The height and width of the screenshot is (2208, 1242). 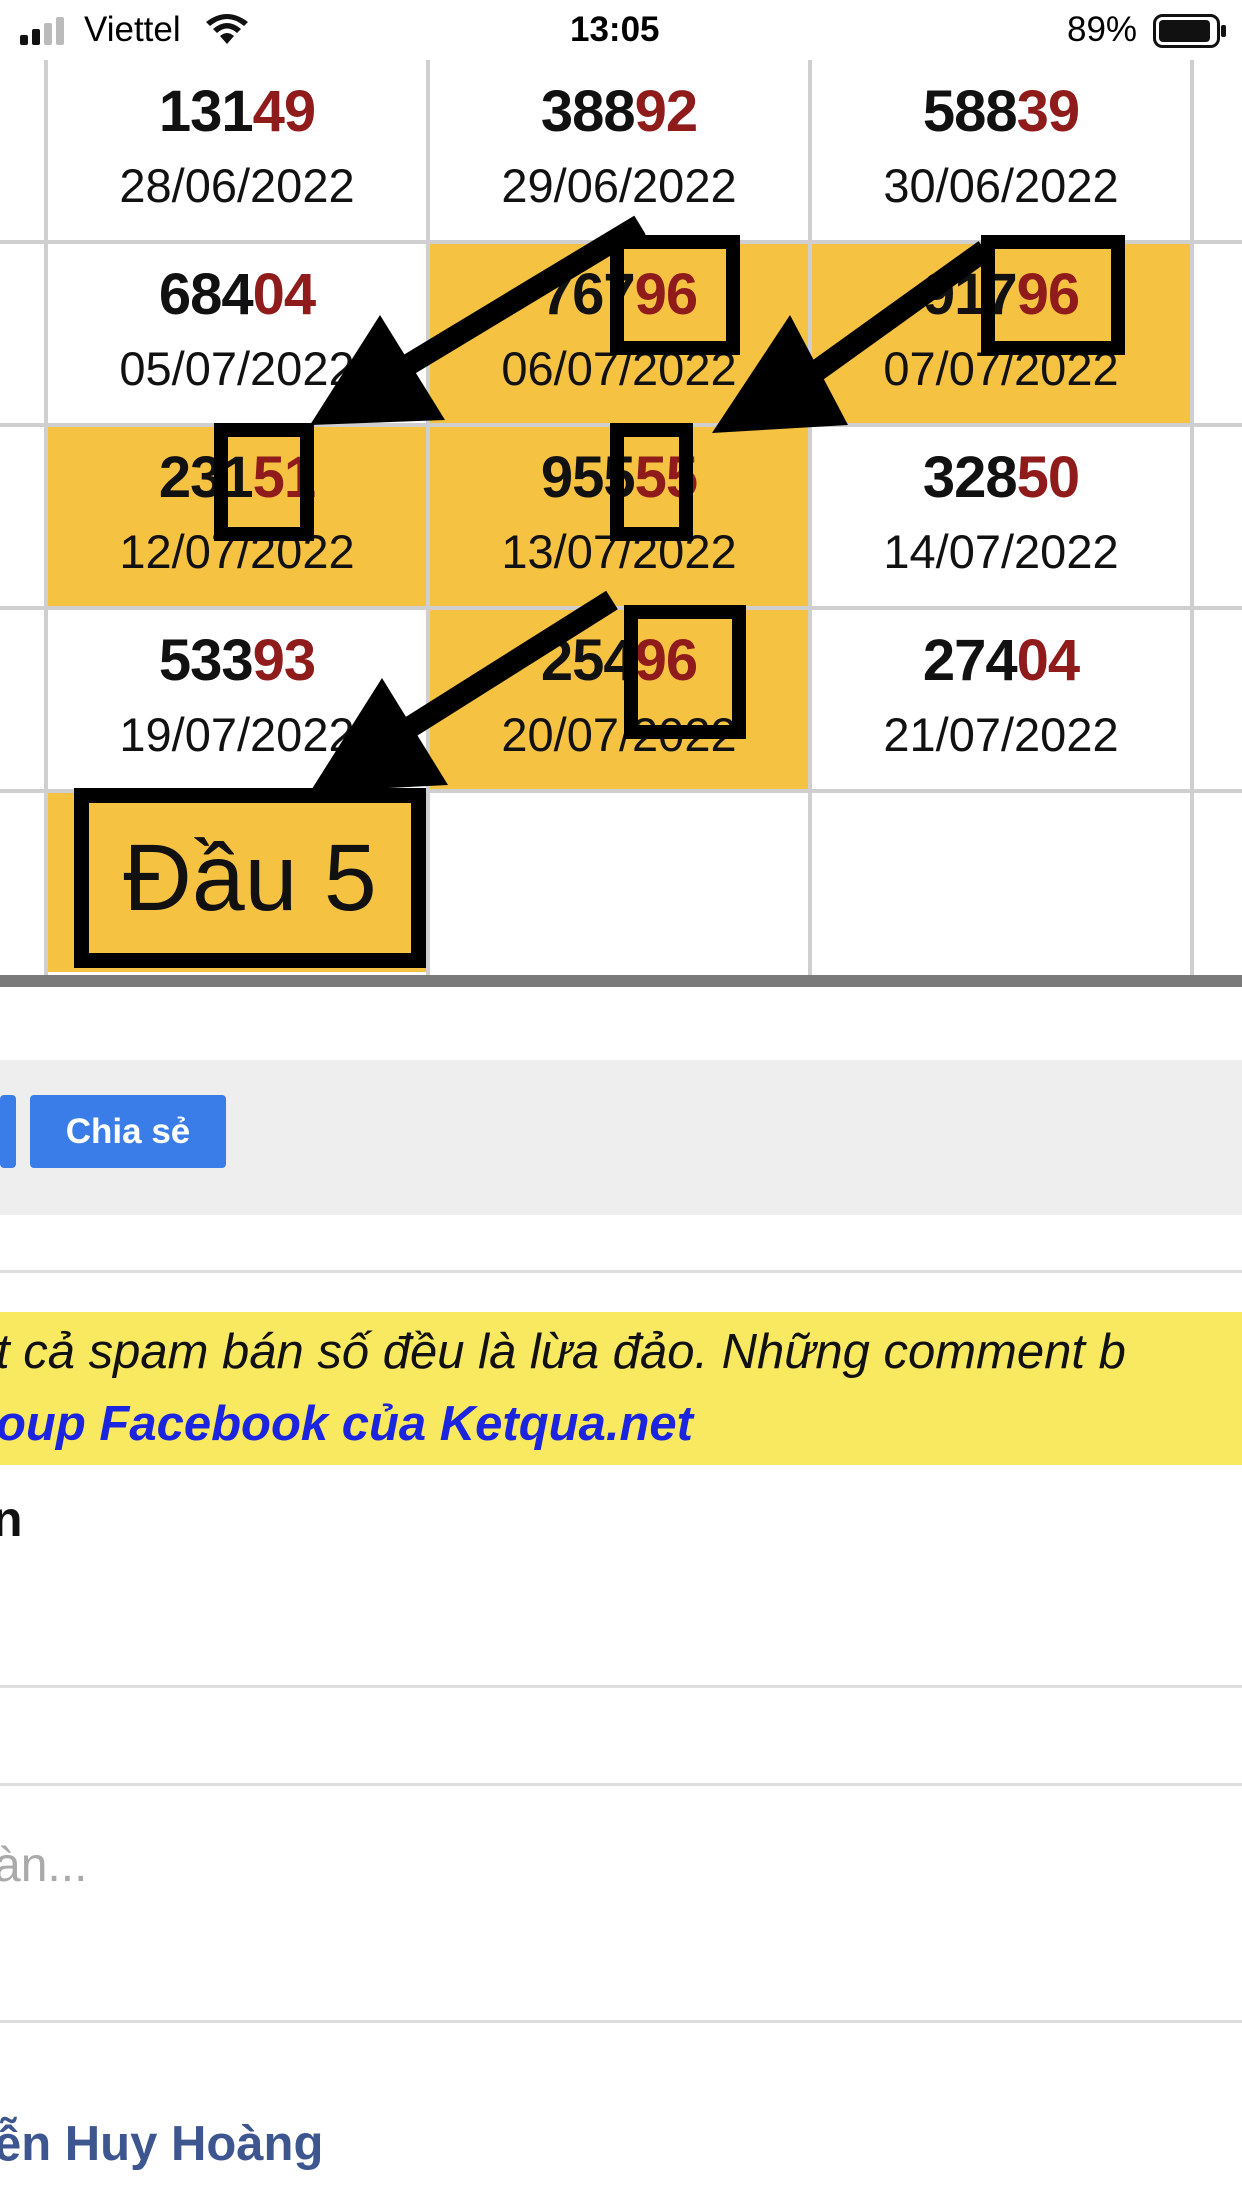 I want to click on share-button: Chia sẻ, so click(x=128, y=1131).